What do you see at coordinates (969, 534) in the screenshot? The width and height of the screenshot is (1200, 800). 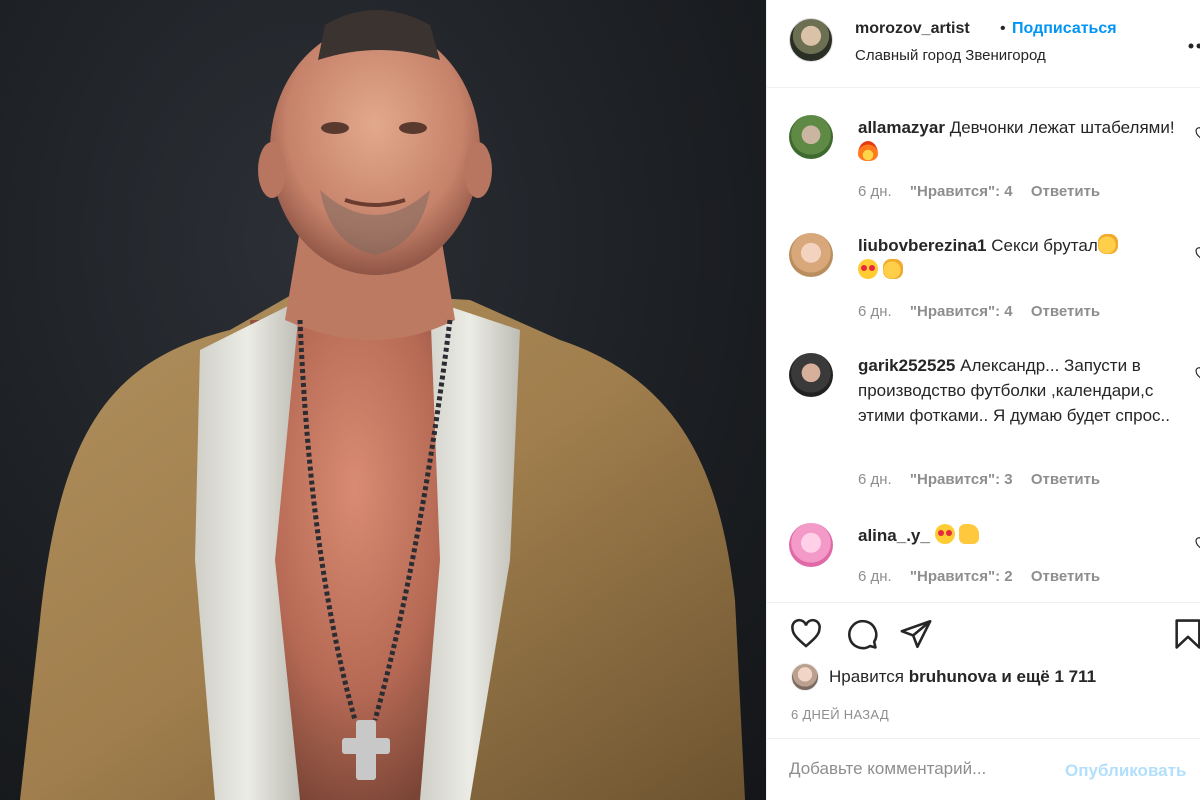 I see `thumbs-up-emoji-icon` at bounding box center [969, 534].